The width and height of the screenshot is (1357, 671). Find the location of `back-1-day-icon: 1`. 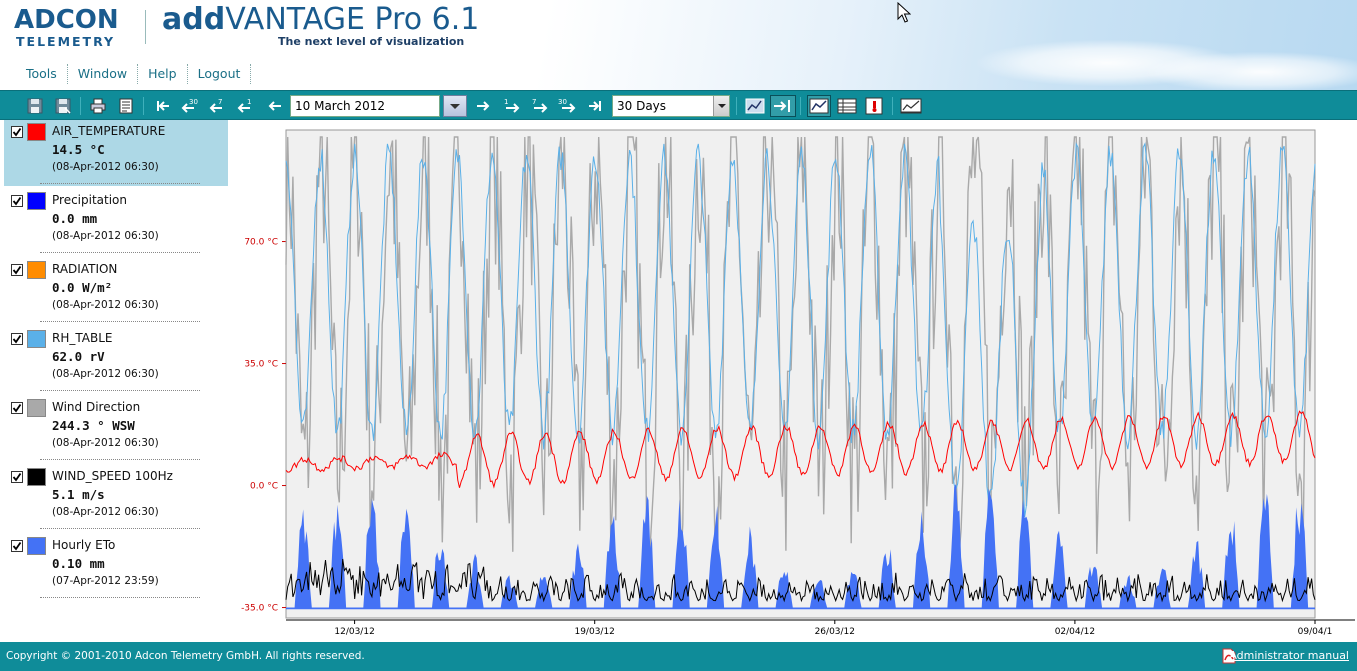

back-1-day-icon: 1 is located at coordinates (247, 106).